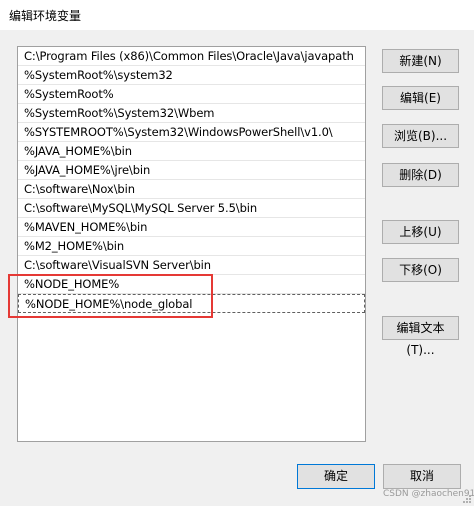 The width and height of the screenshot is (474, 506). I want to click on cancel-button: 取消, so click(422, 476).